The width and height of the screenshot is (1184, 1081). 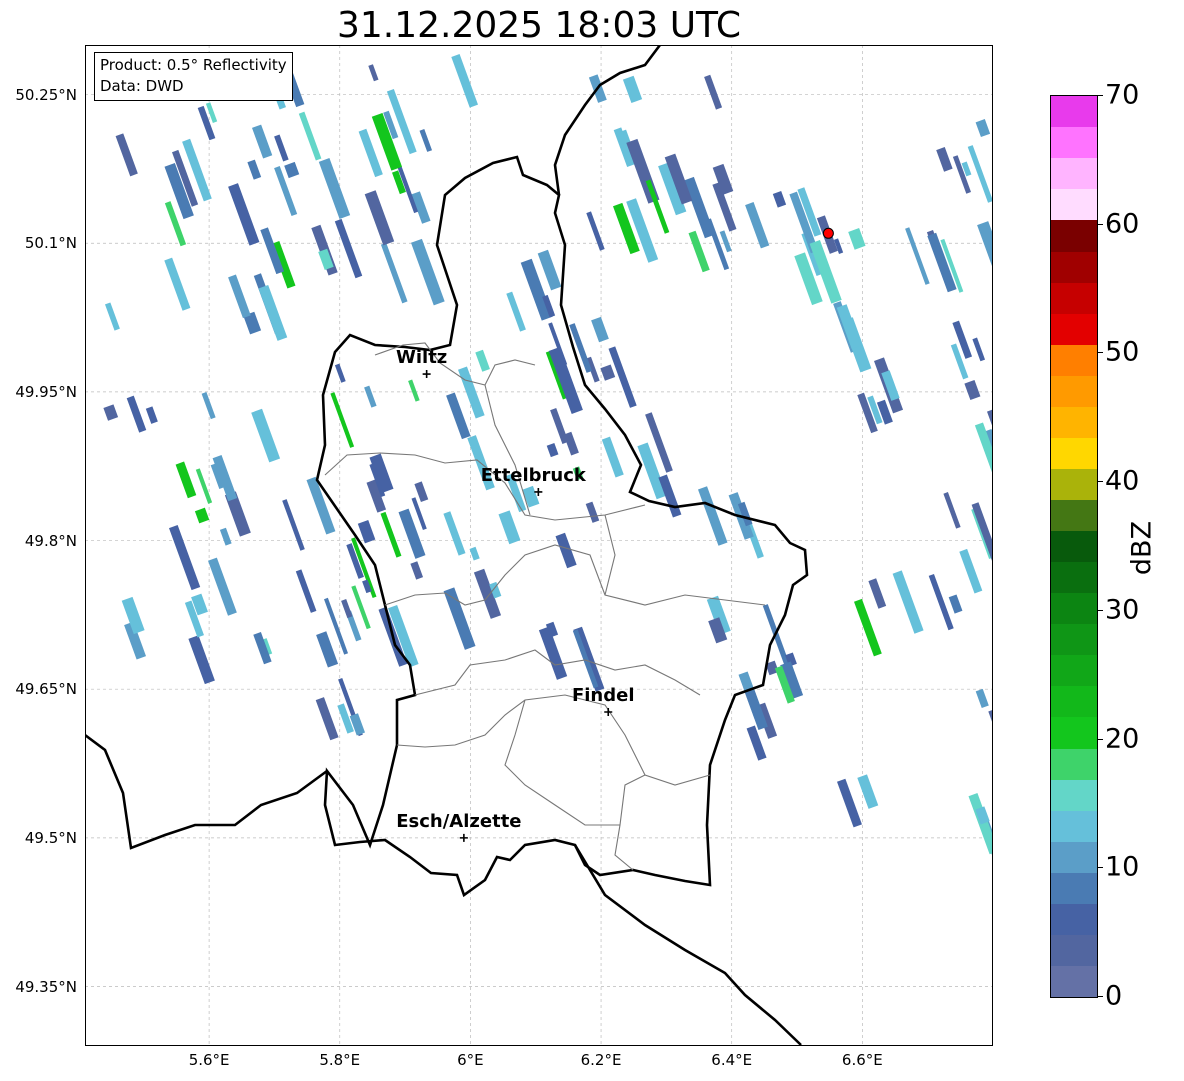 What do you see at coordinates (1142, 548) in the screenshot?
I see `colorbar-label: dBZ` at bounding box center [1142, 548].